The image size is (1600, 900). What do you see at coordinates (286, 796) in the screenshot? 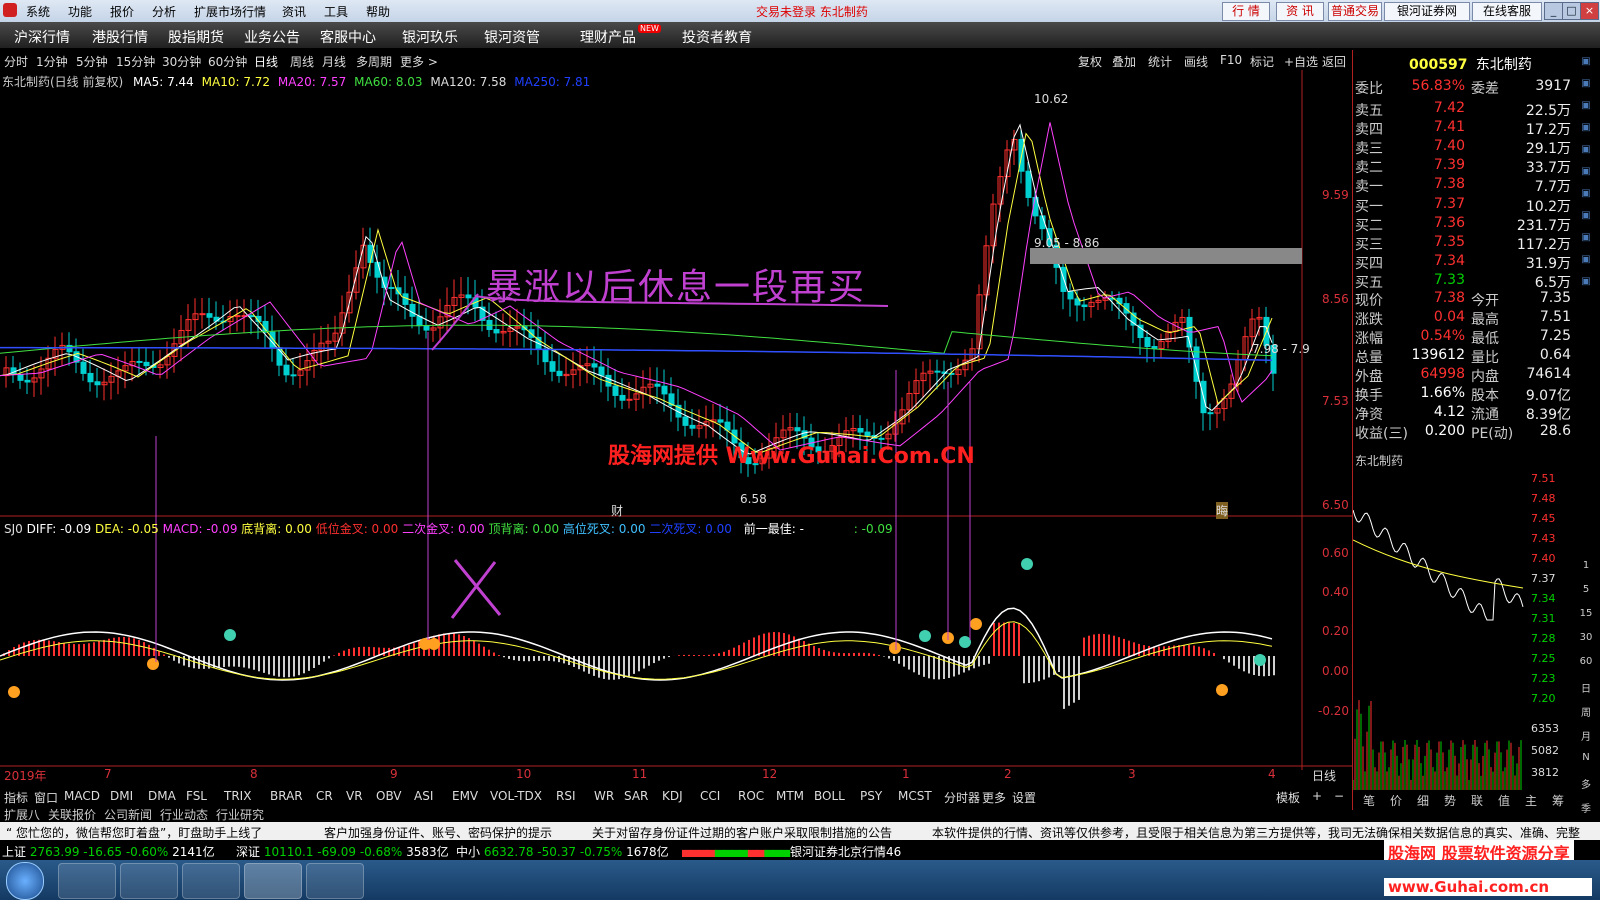
I see `indicator-tab-7: BRAR` at bounding box center [286, 796].